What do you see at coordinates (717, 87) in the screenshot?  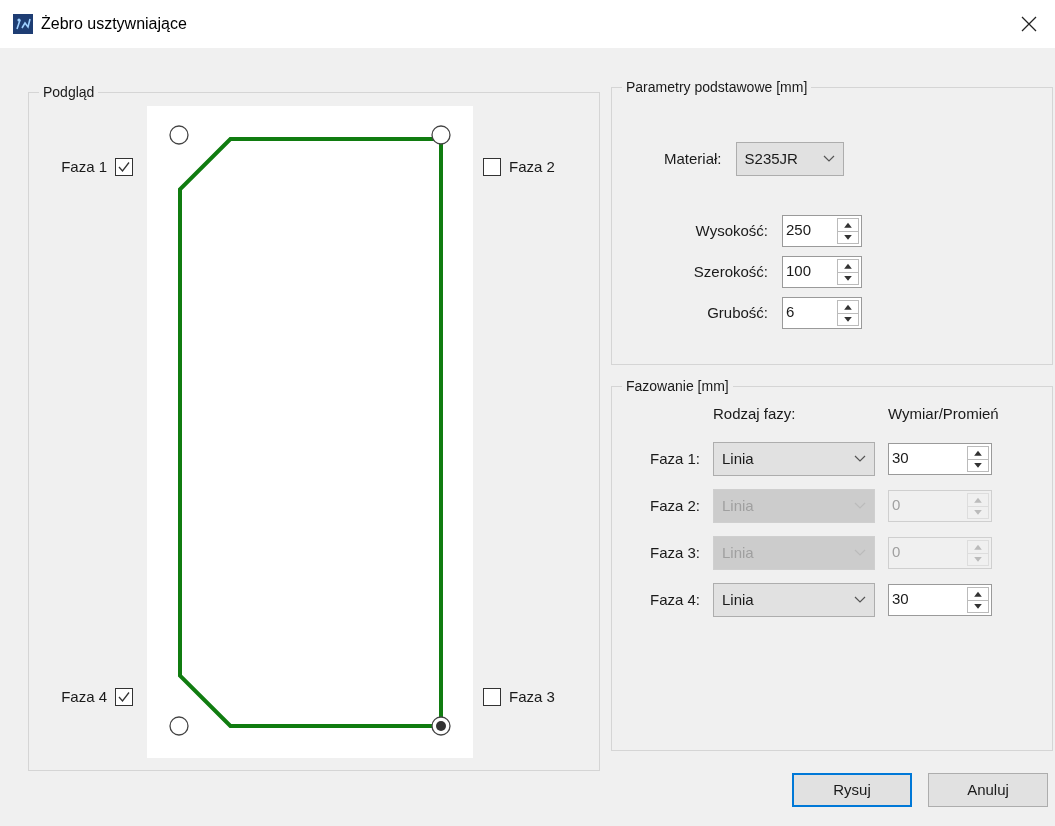 I see `group-title: Parametry podstawowe [mm]` at bounding box center [717, 87].